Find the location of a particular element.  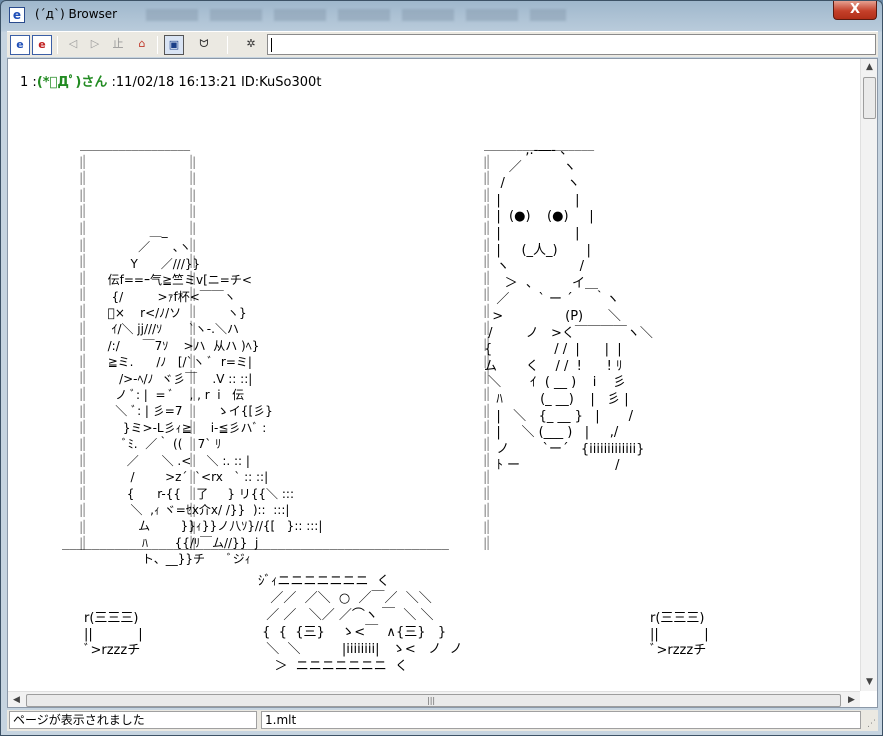

toolbar: e e ◁ ▷ 止 ⌂ ▣ ᗢ ✲ is located at coordinates (442, 44).